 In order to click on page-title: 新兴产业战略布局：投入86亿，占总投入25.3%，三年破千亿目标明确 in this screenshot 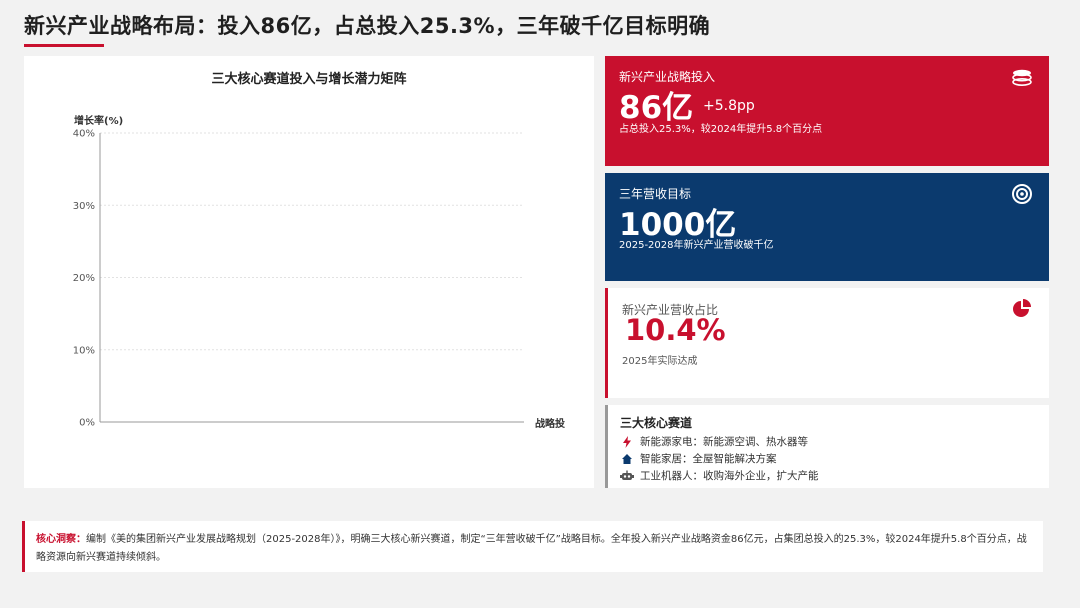, I will do `click(367, 26)`.